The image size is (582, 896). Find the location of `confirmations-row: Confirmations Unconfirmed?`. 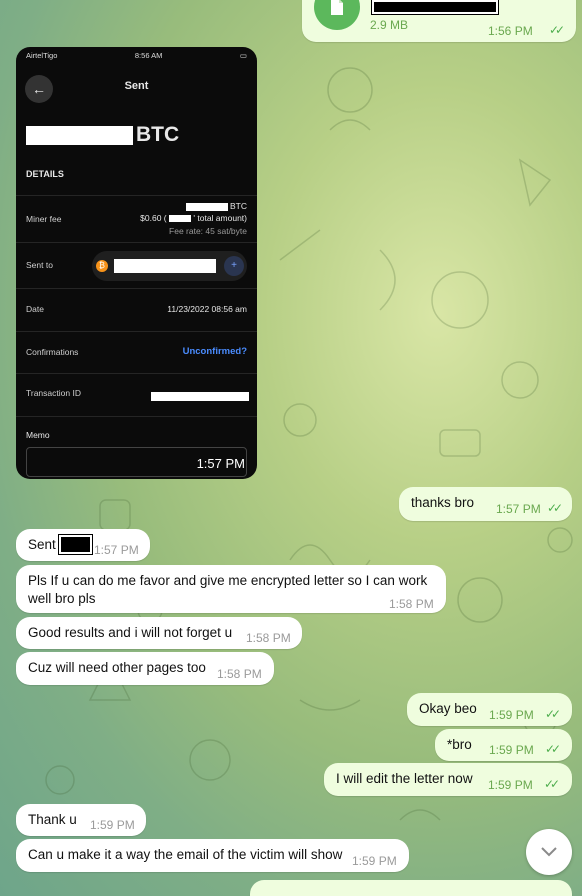

confirmations-row: Confirmations Unconfirmed? is located at coordinates (136, 353).